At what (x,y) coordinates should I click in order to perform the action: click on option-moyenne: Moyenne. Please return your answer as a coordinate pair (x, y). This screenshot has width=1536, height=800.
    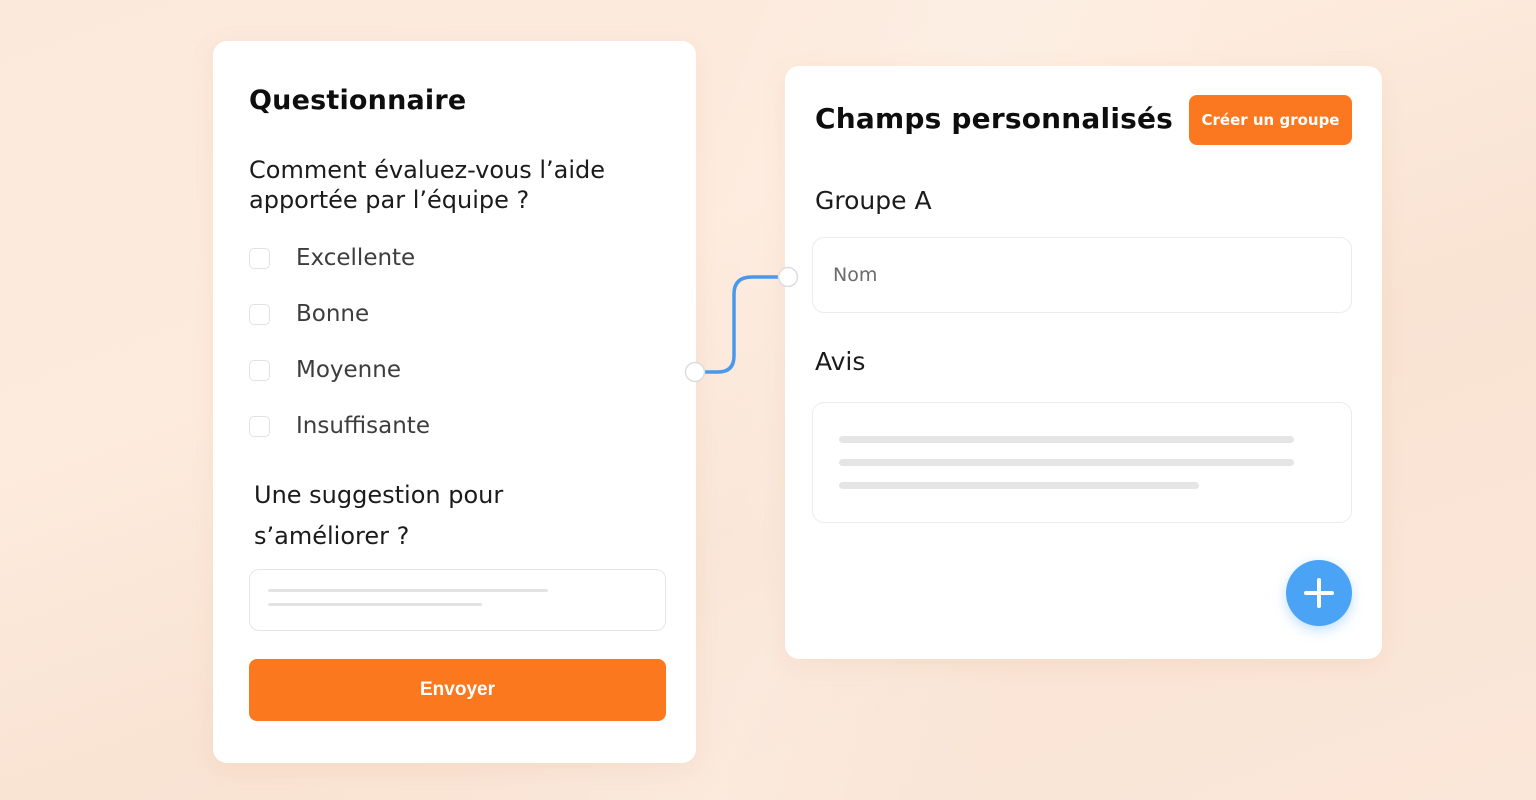
    Looking at the image, I should click on (325, 370).